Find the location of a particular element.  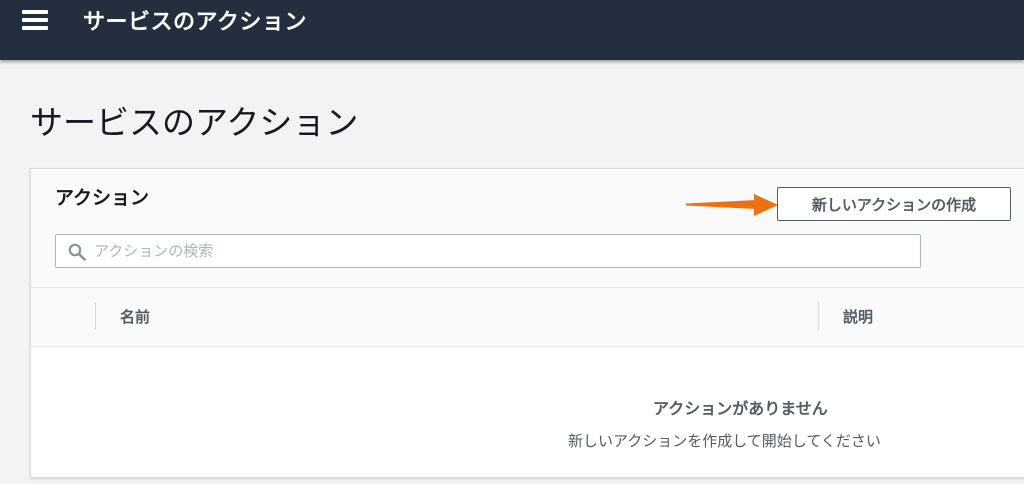

page-title: サービスのアクション is located at coordinates (194, 122).